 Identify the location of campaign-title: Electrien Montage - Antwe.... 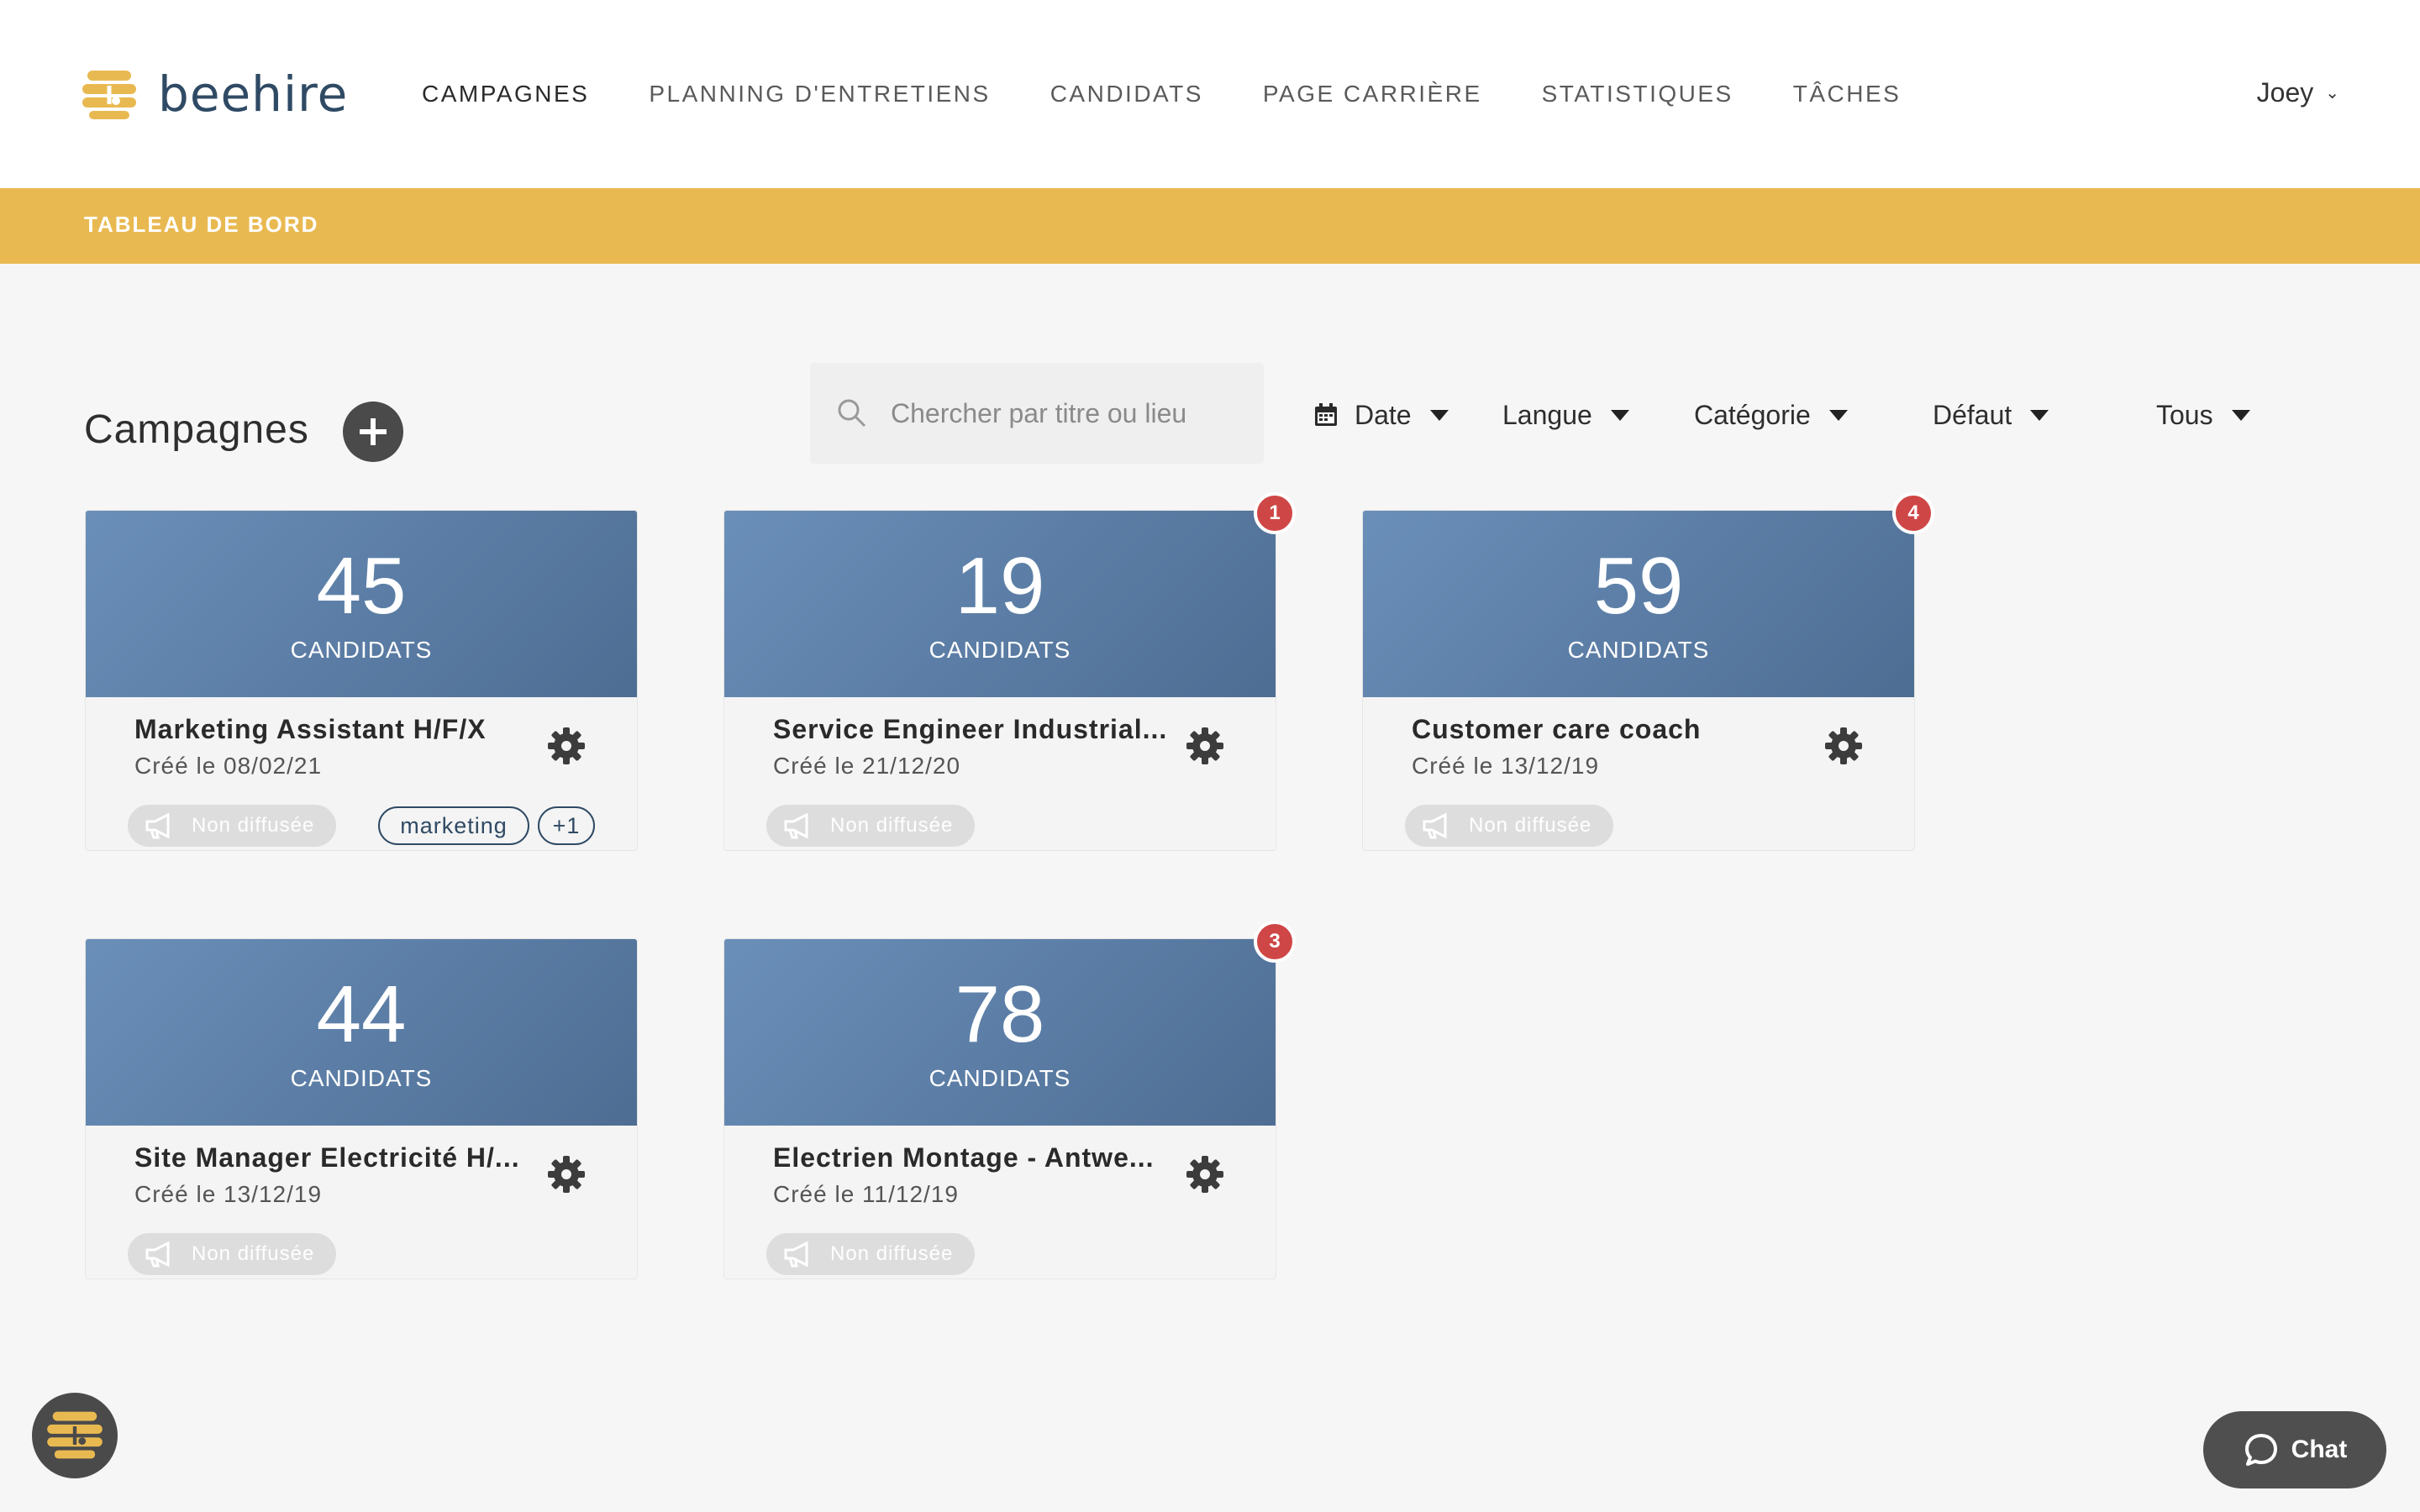
(983, 1157).